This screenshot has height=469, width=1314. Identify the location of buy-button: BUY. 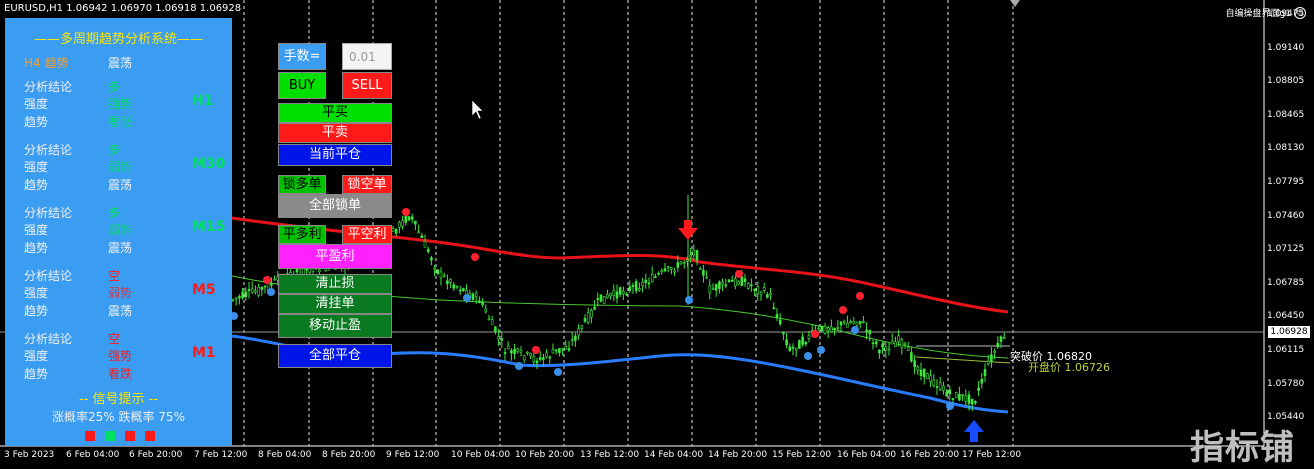
(302, 85).